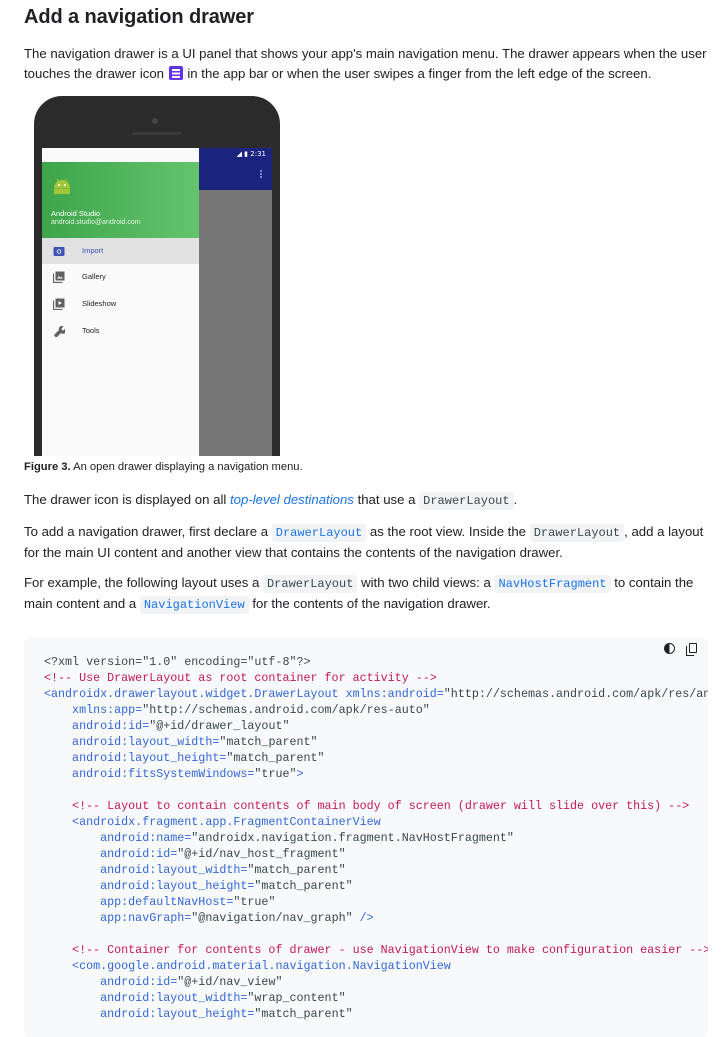 The height and width of the screenshot is (1037, 726). I want to click on drawer-item-tools: Tools, so click(120, 331).